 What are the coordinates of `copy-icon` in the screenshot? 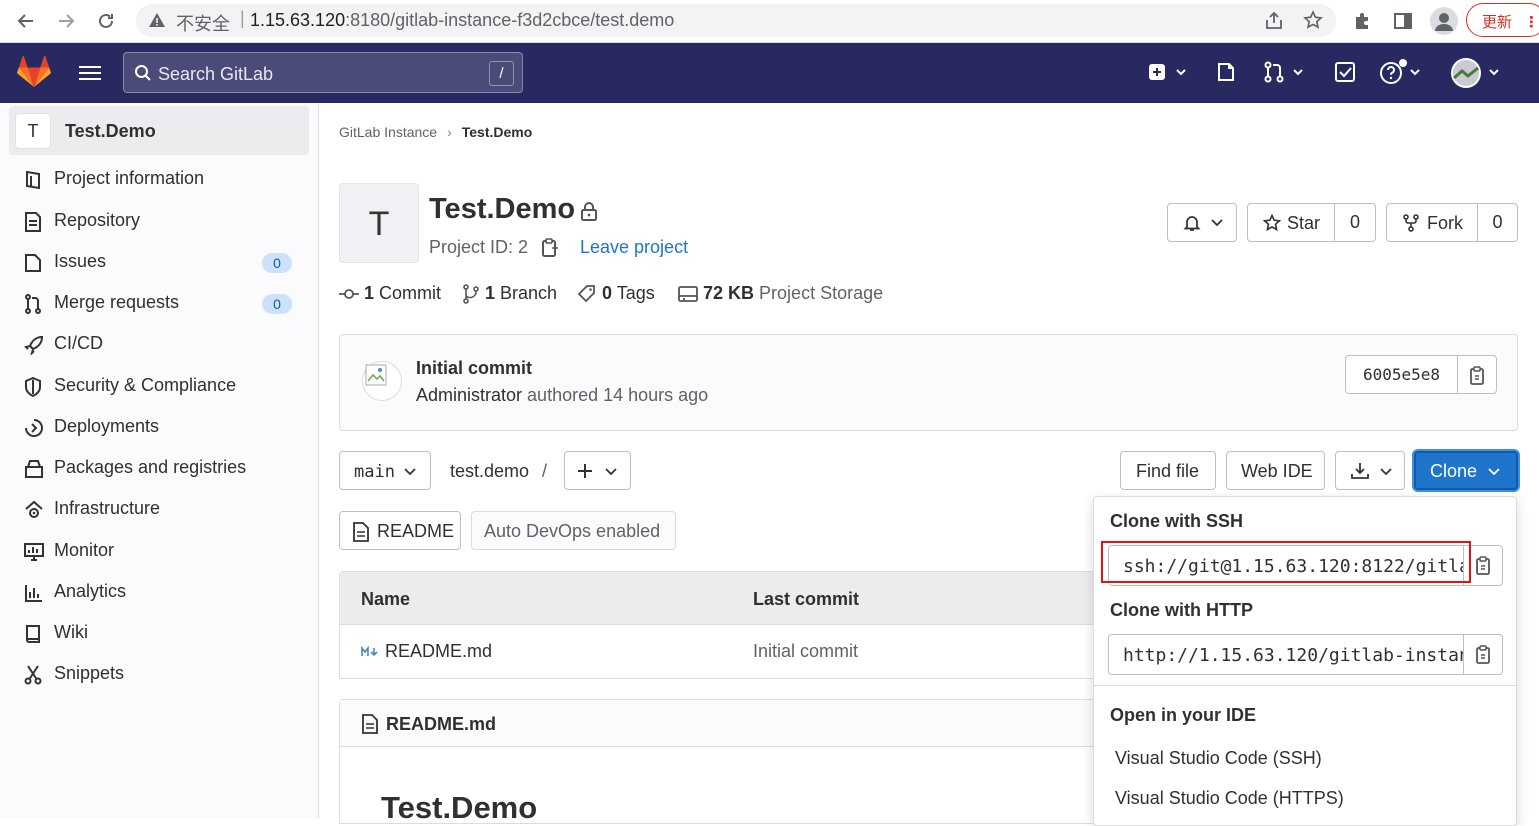 It's located at (1483, 654).